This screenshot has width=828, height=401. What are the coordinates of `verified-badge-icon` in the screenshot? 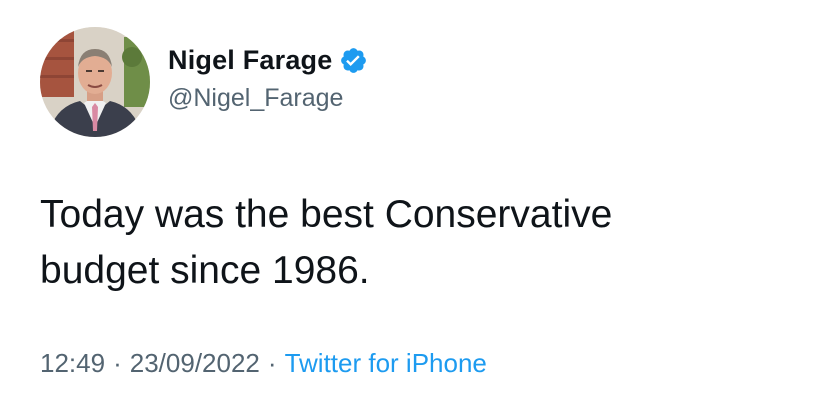 It's located at (353, 60).